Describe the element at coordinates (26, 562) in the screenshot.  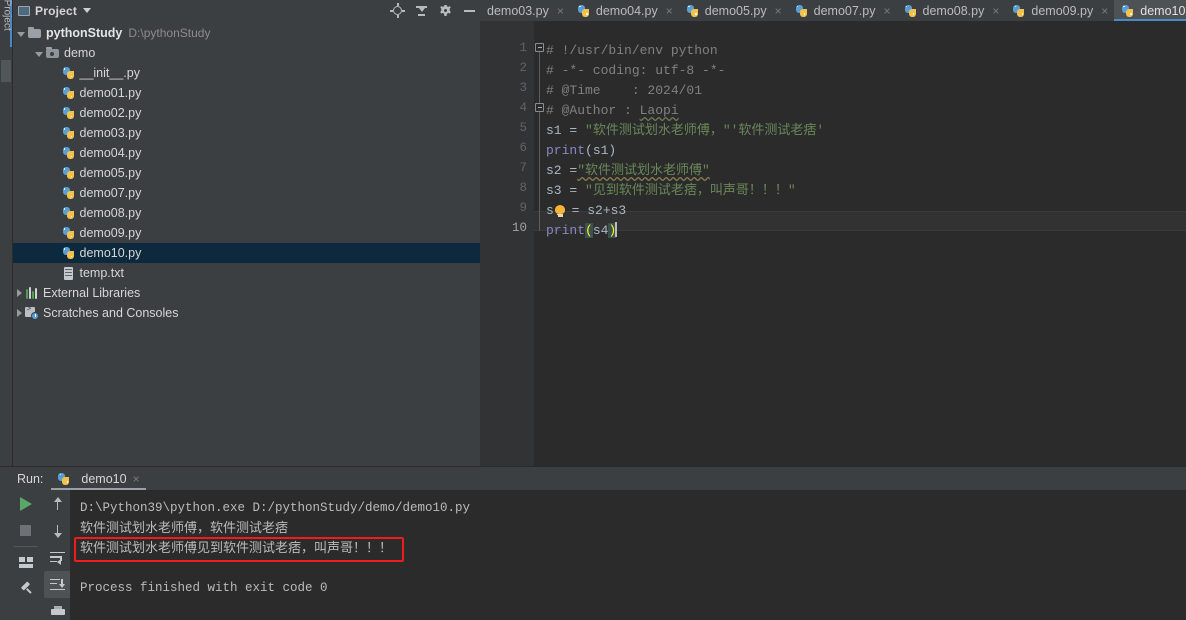
I see `layout-button` at that location.